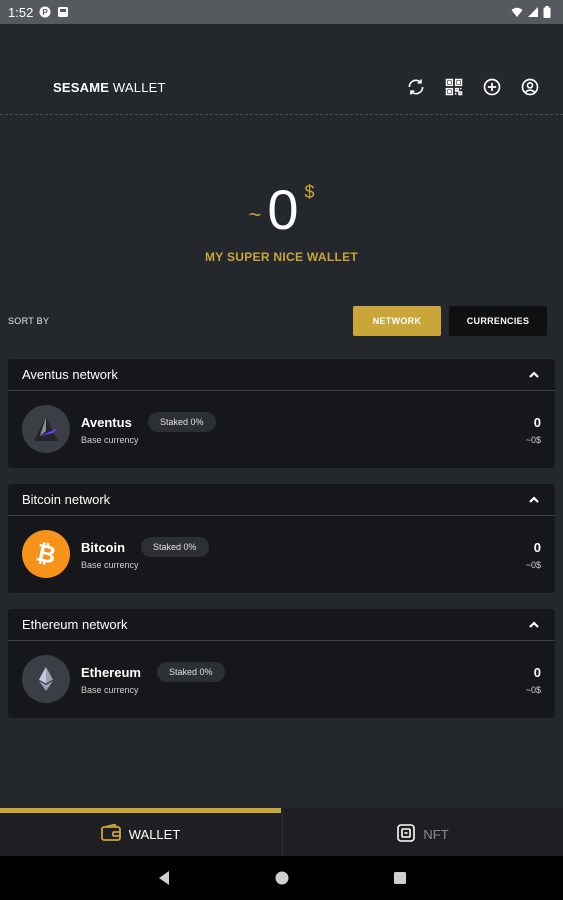 Image resolution: width=563 pixels, height=900 pixels. Describe the element at coordinates (70, 374) in the screenshot. I see `network-title: Aventus network` at that location.